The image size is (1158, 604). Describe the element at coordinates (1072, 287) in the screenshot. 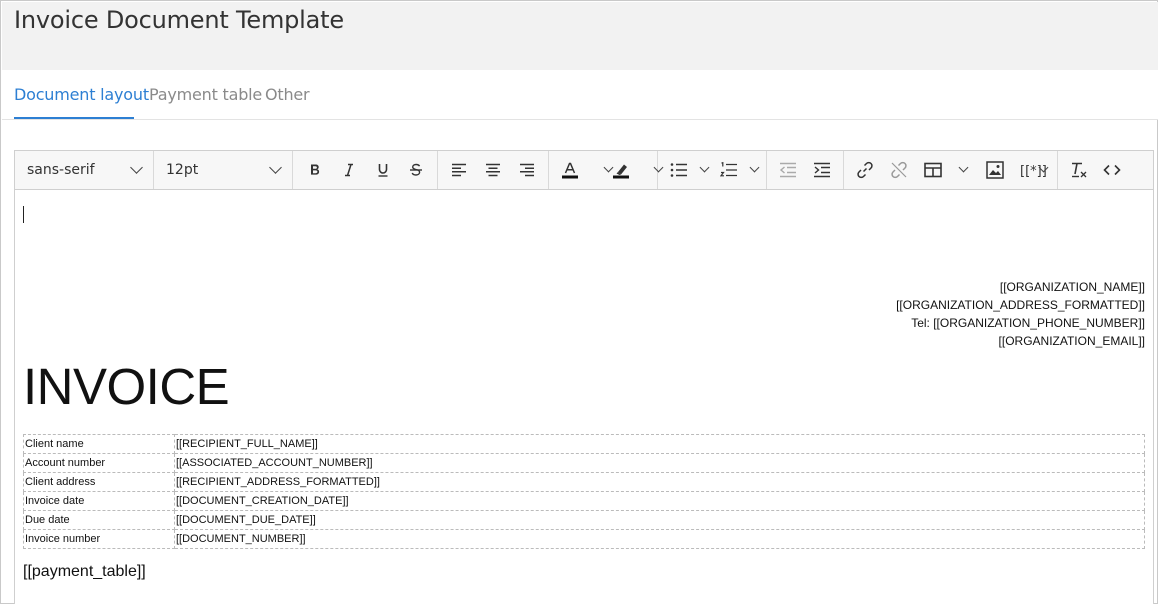

I see `organization-name: [[ORGANIZATION_NAME]]` at that location.